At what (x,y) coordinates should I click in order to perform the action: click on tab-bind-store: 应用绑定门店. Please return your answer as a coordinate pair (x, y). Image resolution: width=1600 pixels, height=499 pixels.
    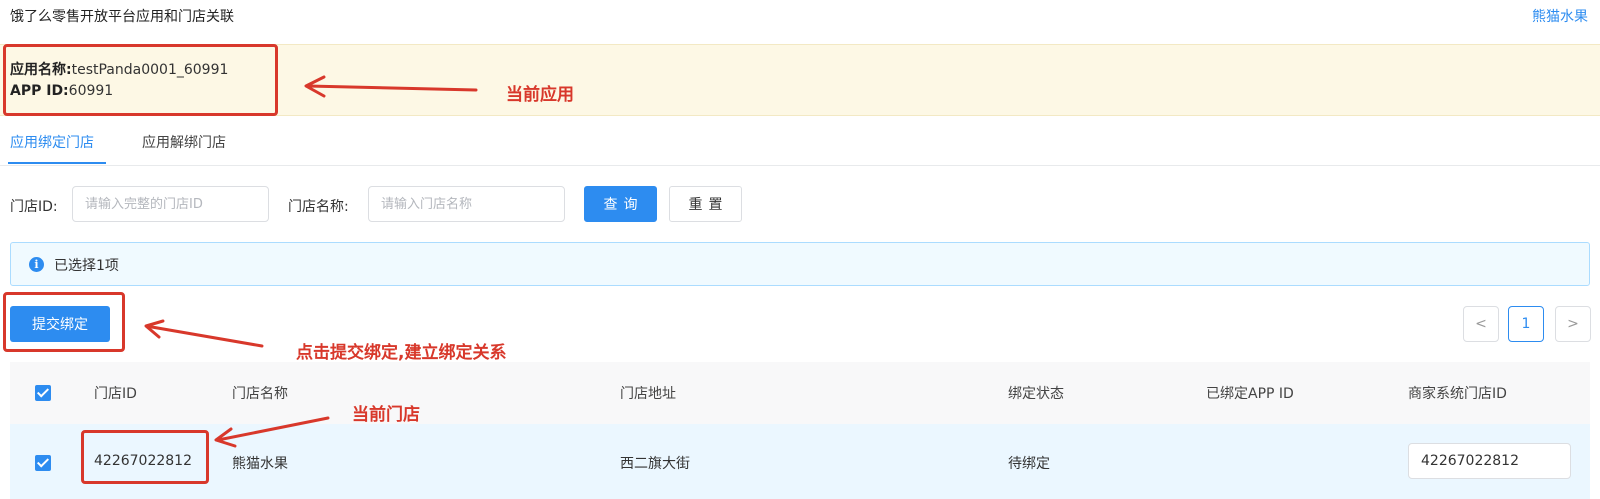
    Looking at the image, I should click on (52, 142).